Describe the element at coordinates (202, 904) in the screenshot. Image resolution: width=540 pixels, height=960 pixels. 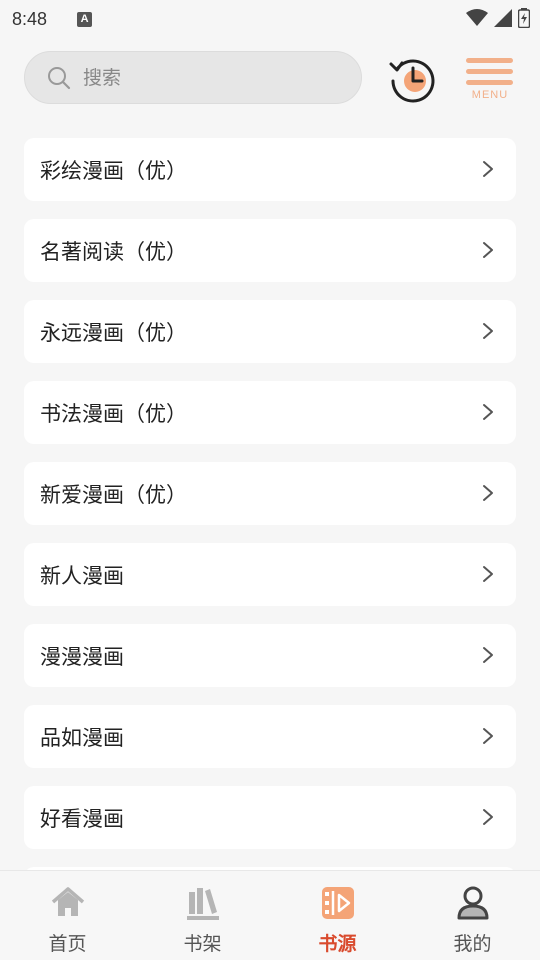
I see `bookshelf-icon` at that location.